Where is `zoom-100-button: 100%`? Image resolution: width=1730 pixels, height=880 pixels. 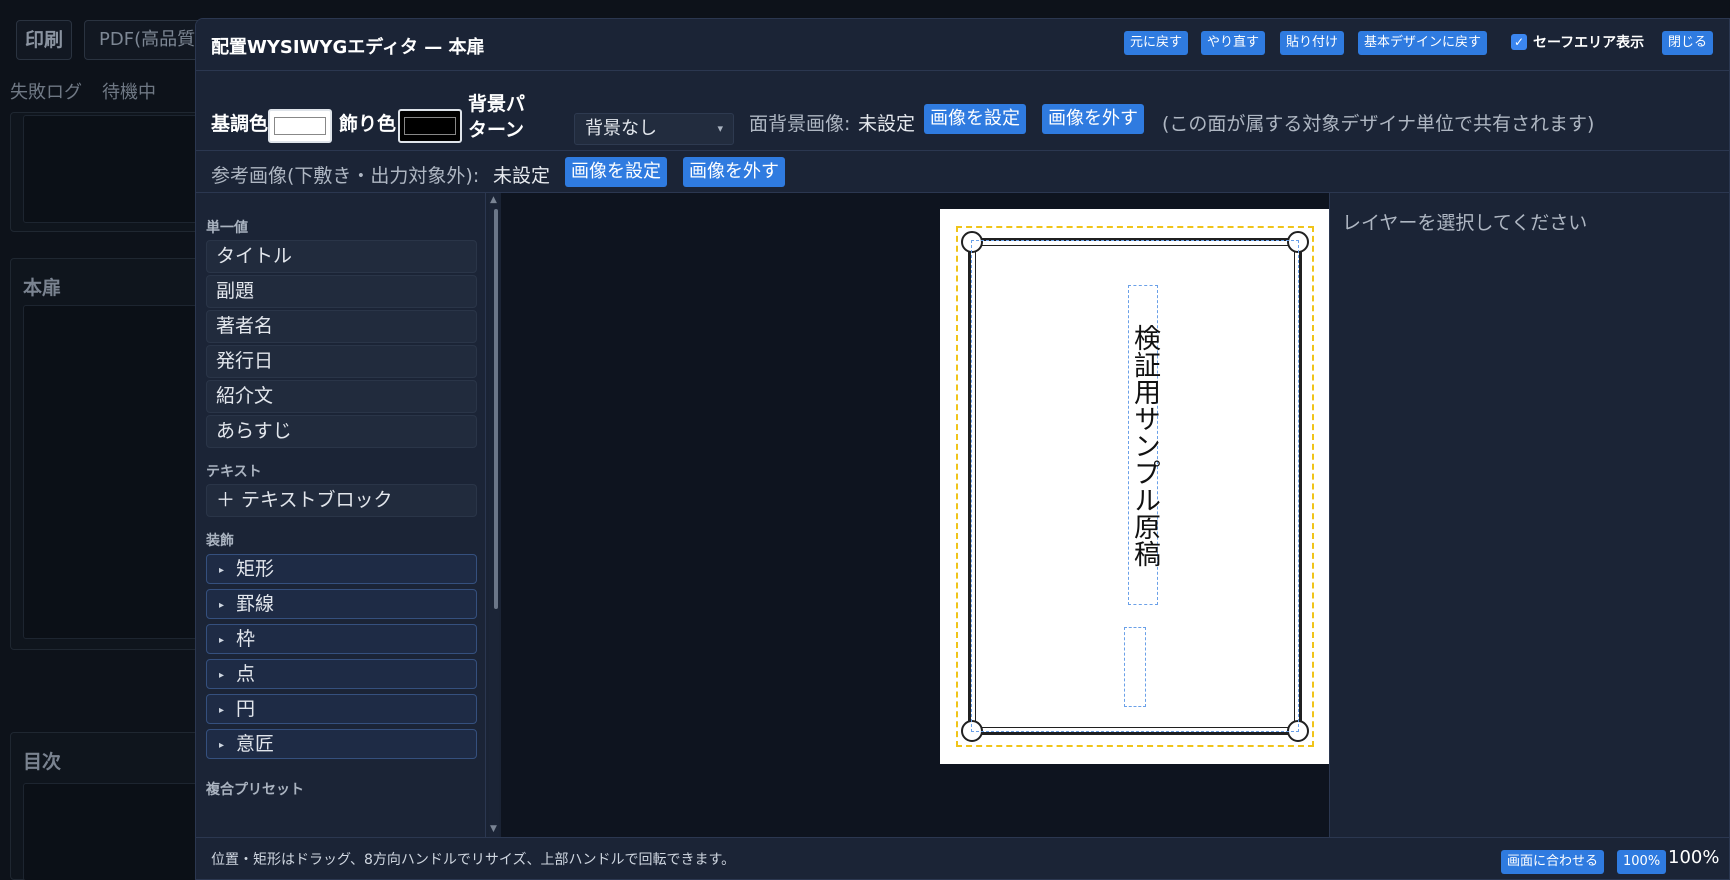
zoom-100-button: 100% is located at coordinates (1642, 862).